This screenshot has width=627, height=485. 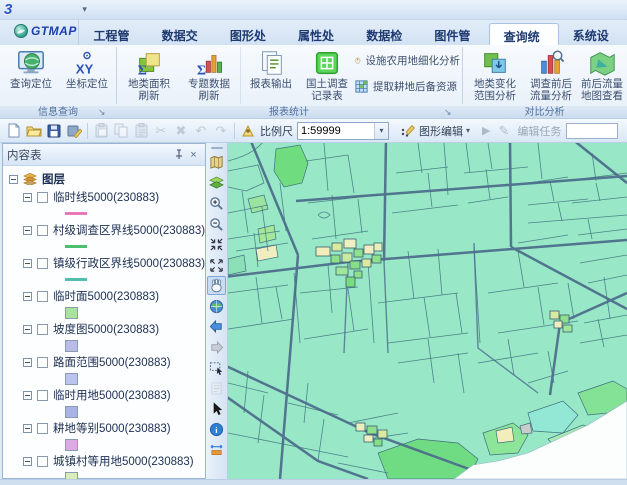 I want to click on zoom-extent-out-button, so click(x=216, y=265).